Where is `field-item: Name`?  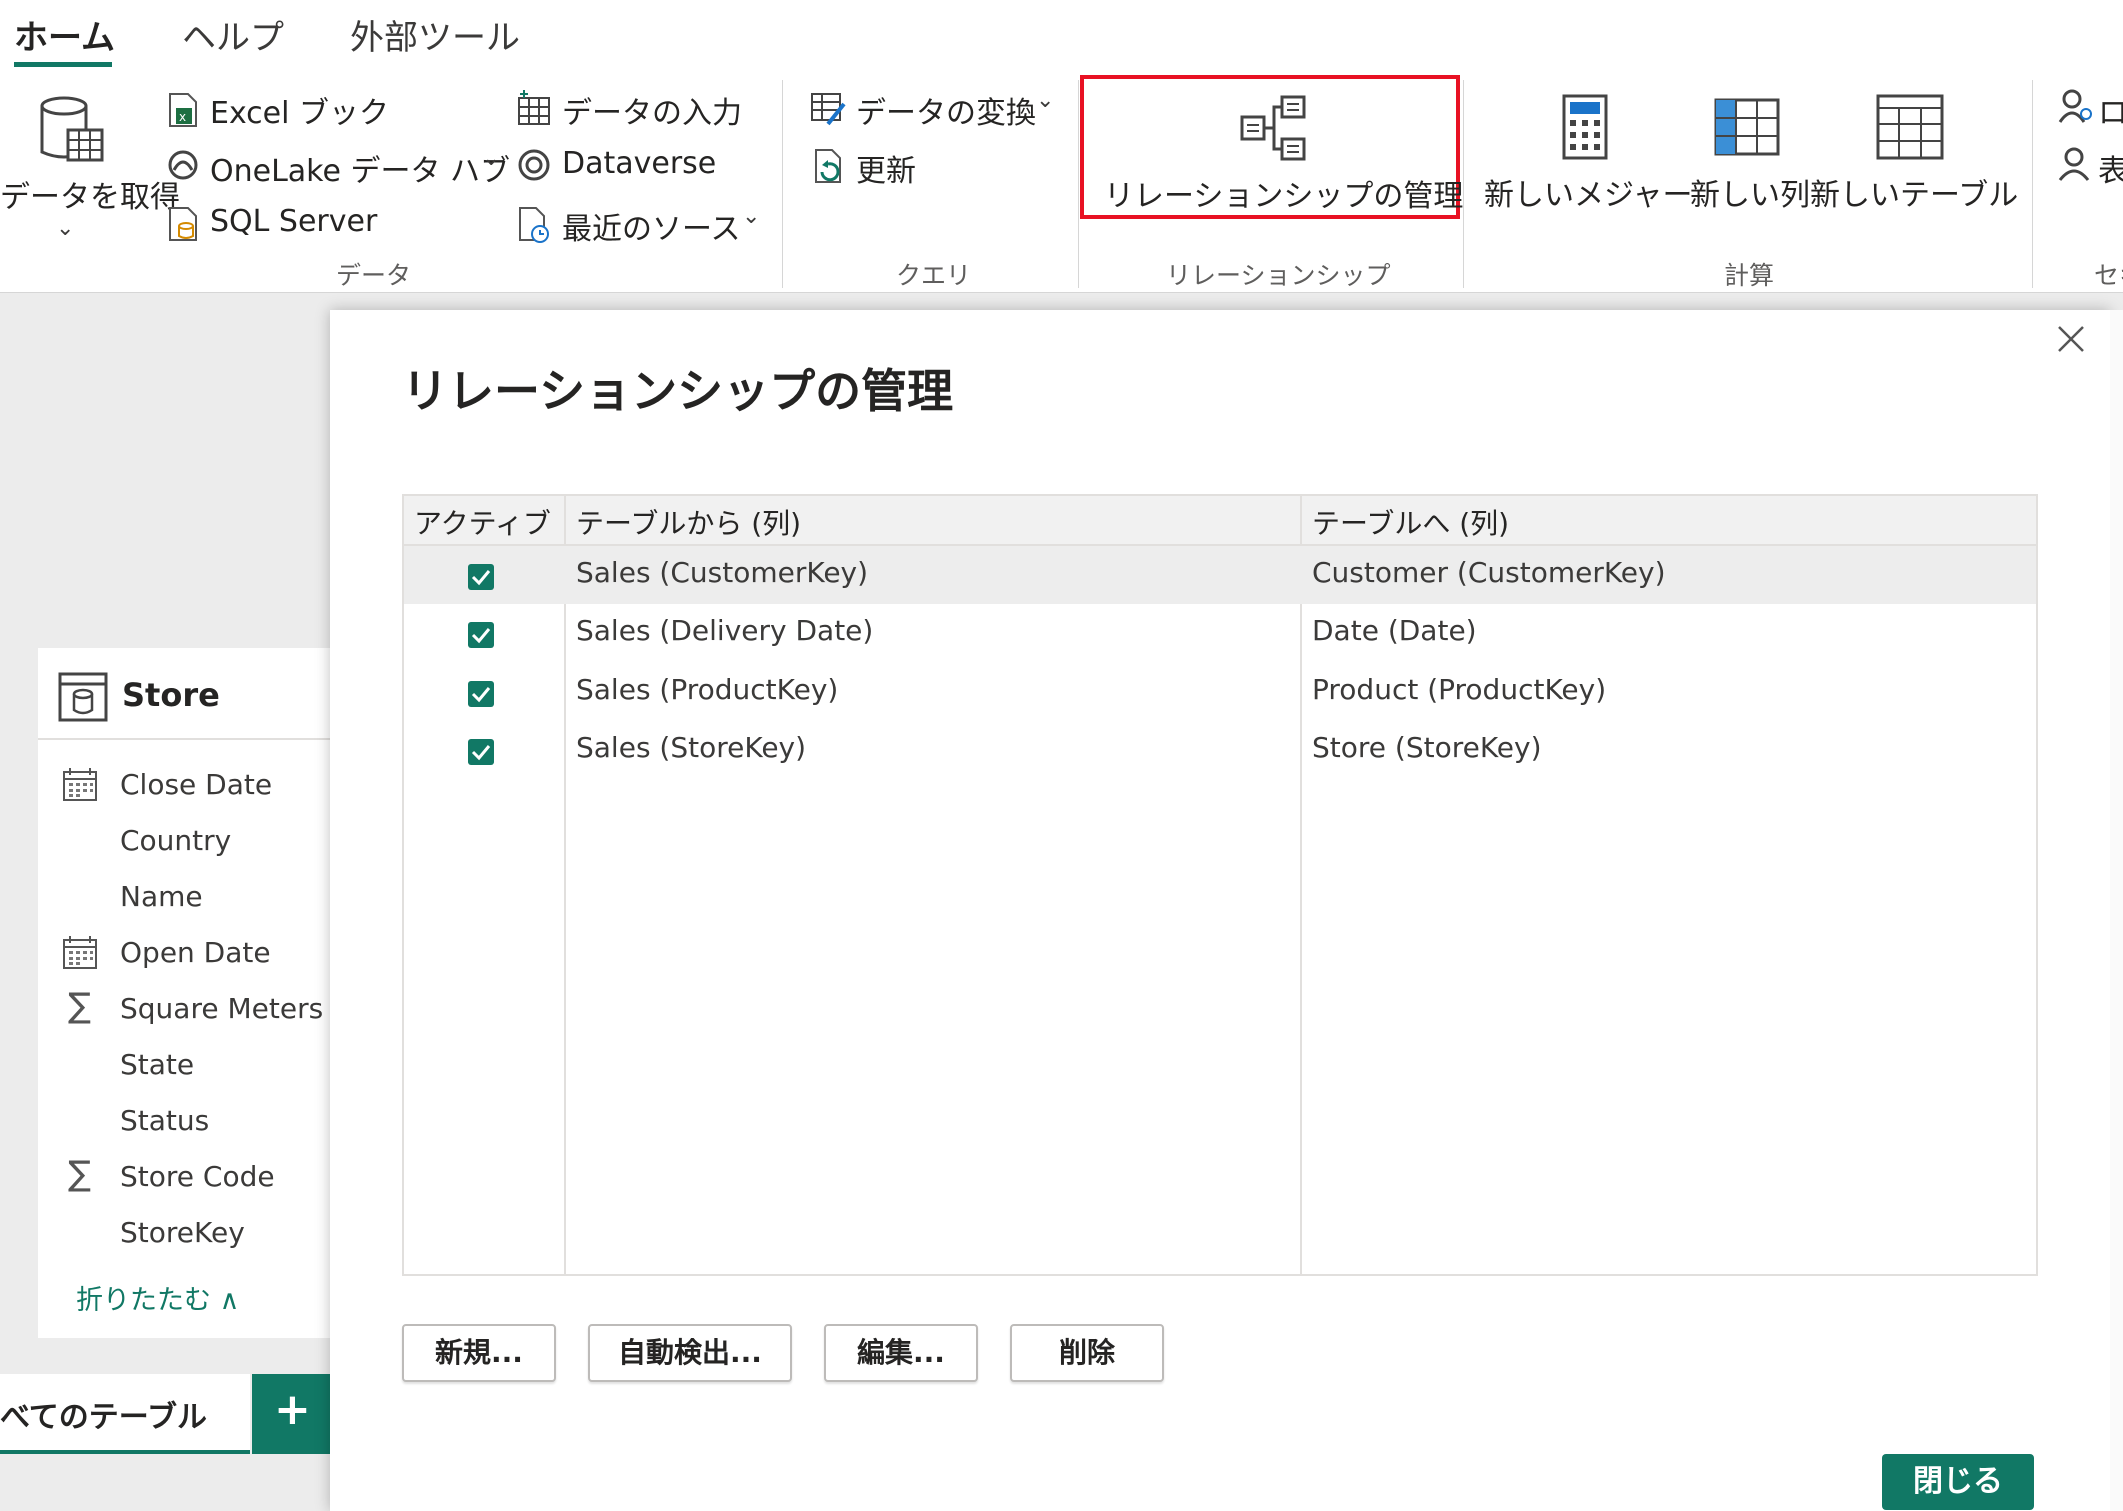
field-item: Name is located at coordinates (161, 896).